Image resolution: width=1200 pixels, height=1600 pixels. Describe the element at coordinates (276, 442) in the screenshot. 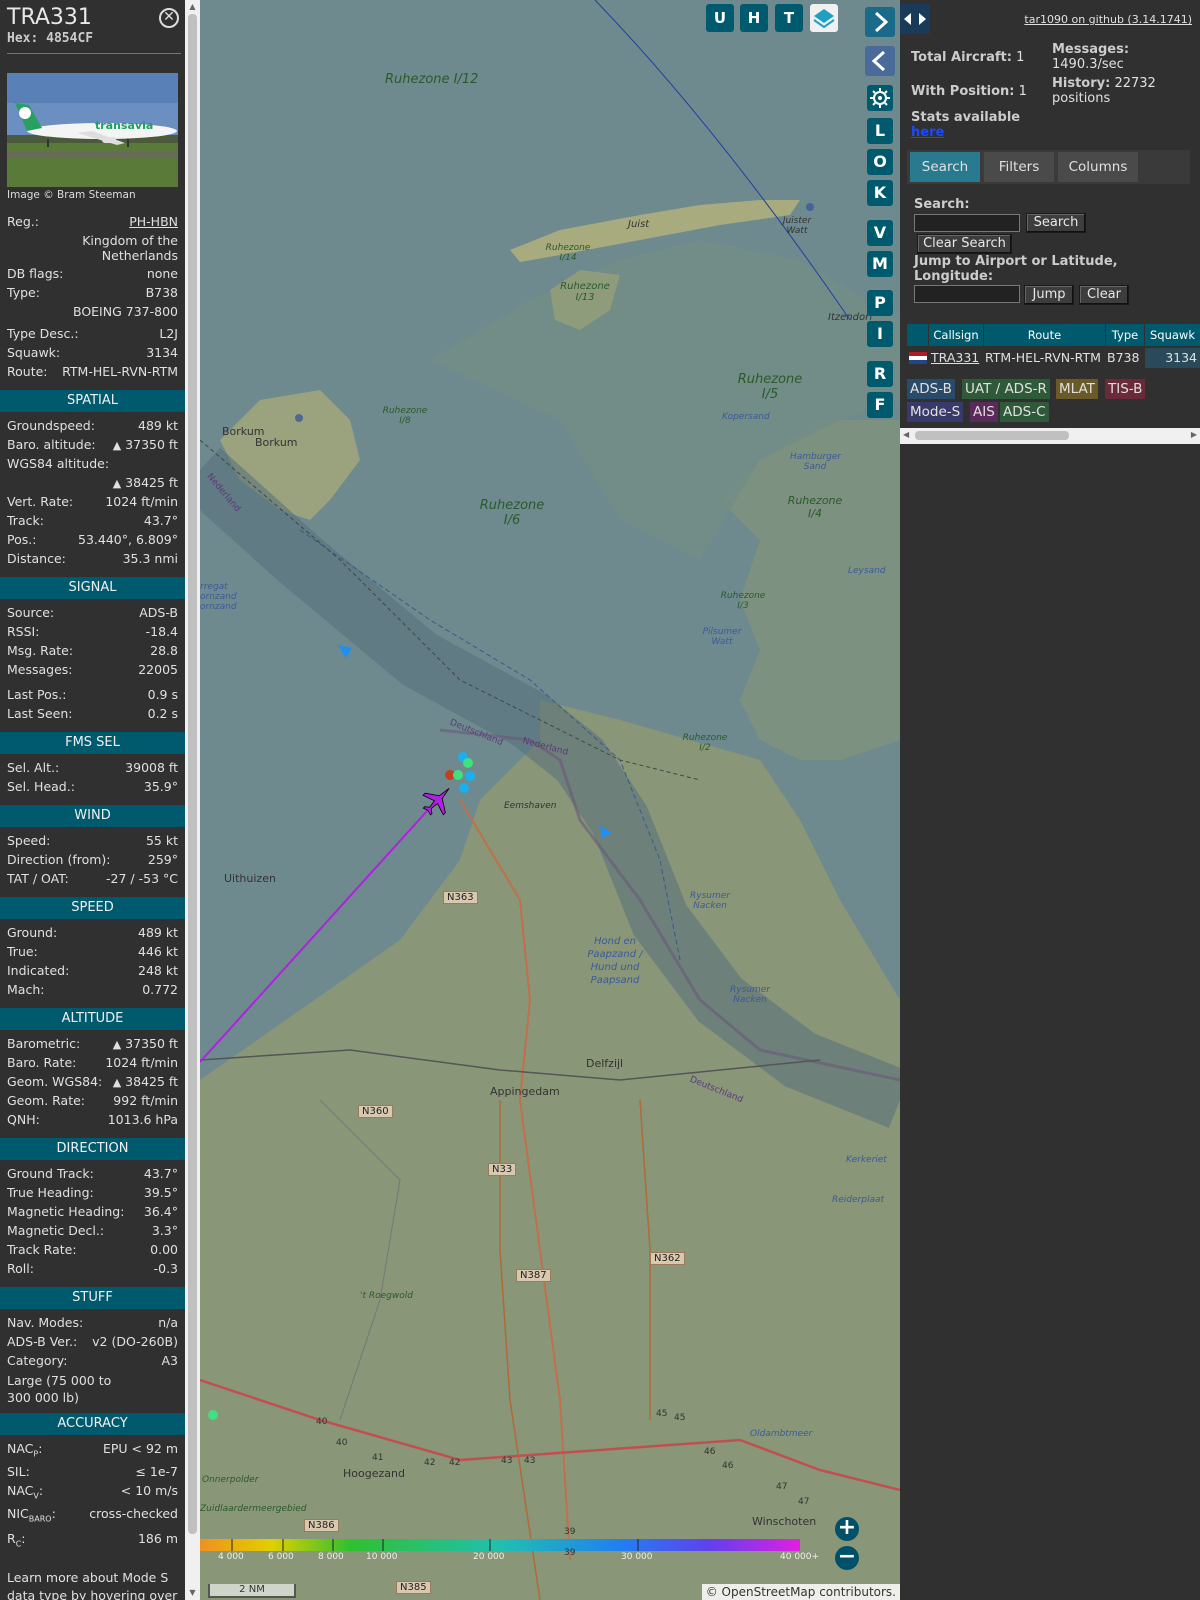

I see `map-label: Borkum` at that location.